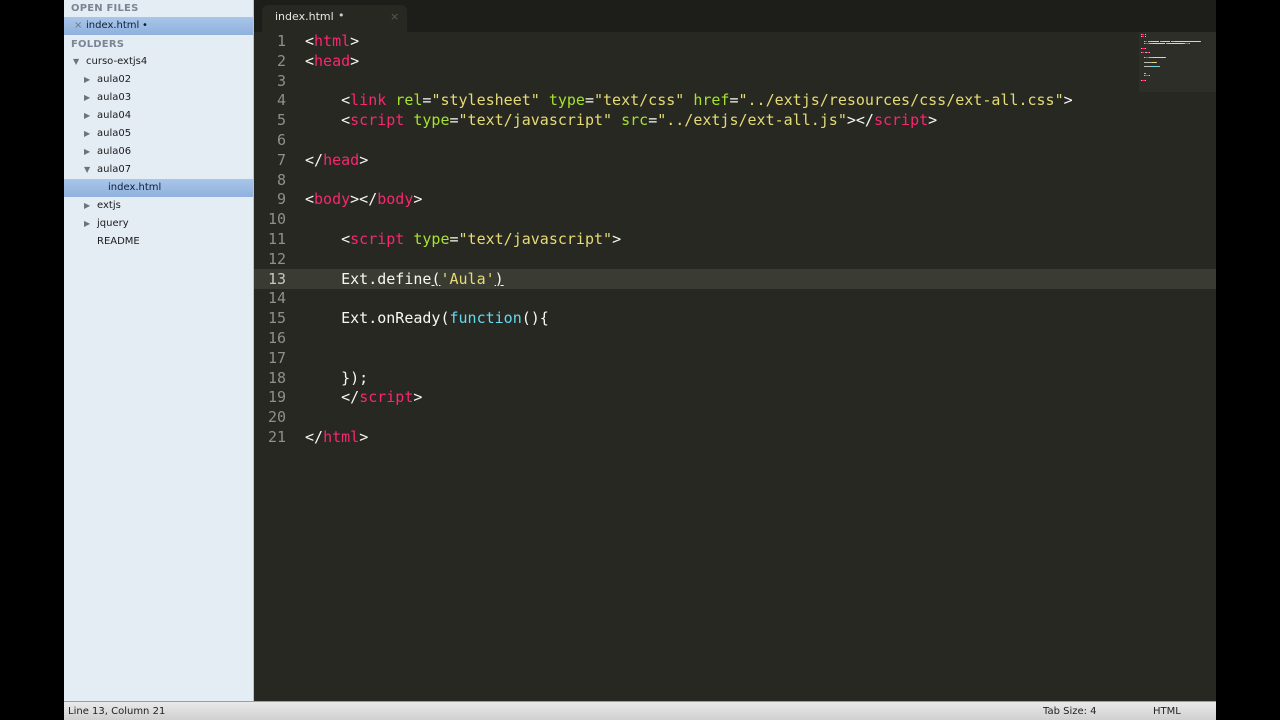  Describe the element at coordinates (276, 357) in the screenshot. I see `line-number: 17` at that location.